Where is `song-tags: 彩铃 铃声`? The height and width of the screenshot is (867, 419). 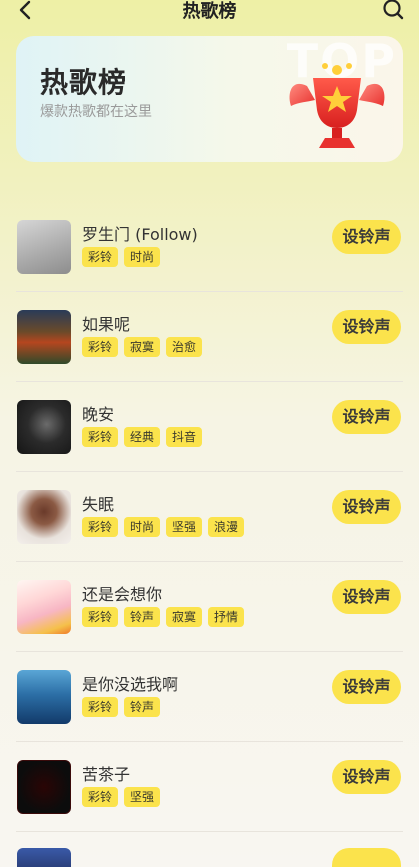 song-tags: 彩铃 铃声 is located at coordinates (121, 707).